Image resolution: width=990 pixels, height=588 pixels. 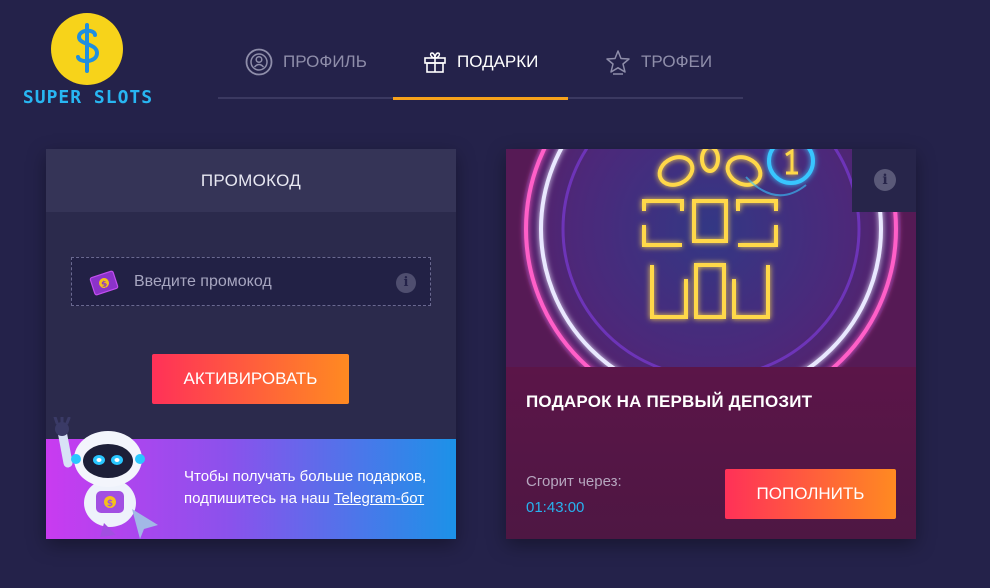 I want to click on tab-profile-label: ПРОФИЛЬ, so click(x=325, y=61).